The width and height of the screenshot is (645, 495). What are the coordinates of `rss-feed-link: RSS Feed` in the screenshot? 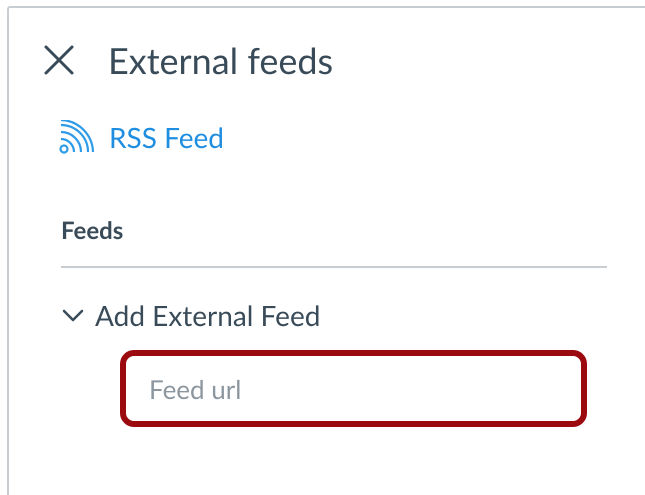 It's located at (141, 137).